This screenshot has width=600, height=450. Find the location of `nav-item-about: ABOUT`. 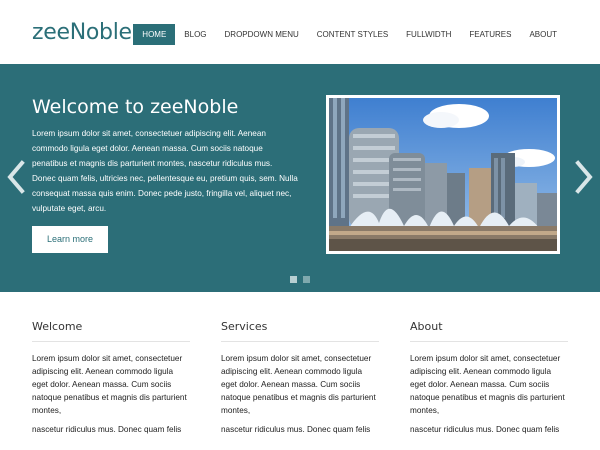

nav-item-about: ABOUT is located at coordinates (543, 34).